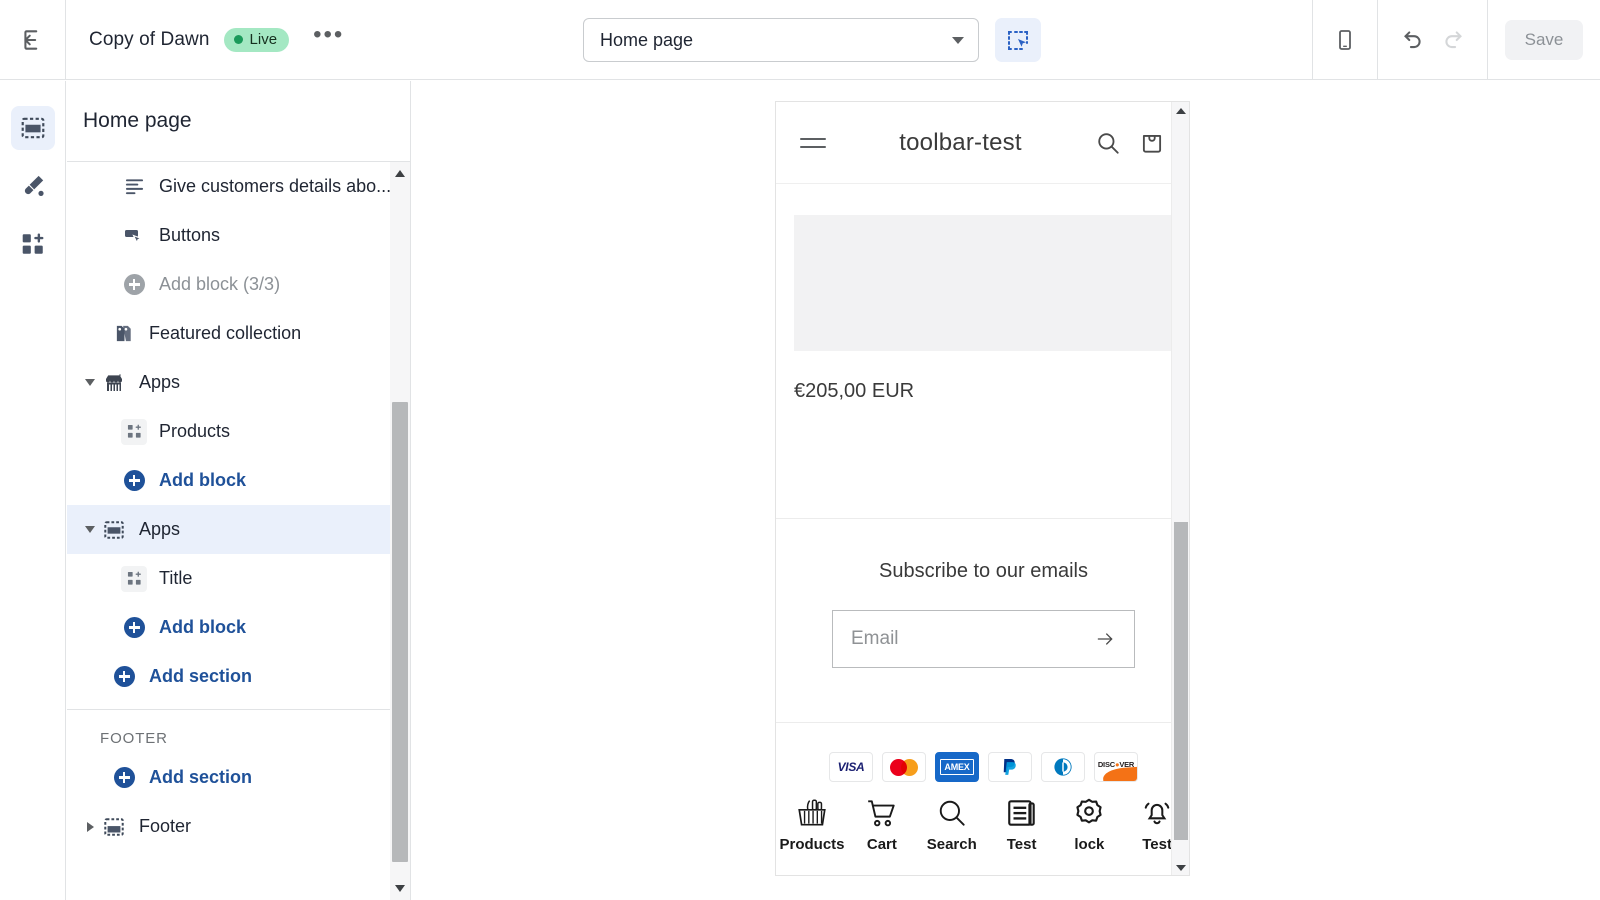  I want to click on toolbar-item-test-document: Test, so click(1022, 824).